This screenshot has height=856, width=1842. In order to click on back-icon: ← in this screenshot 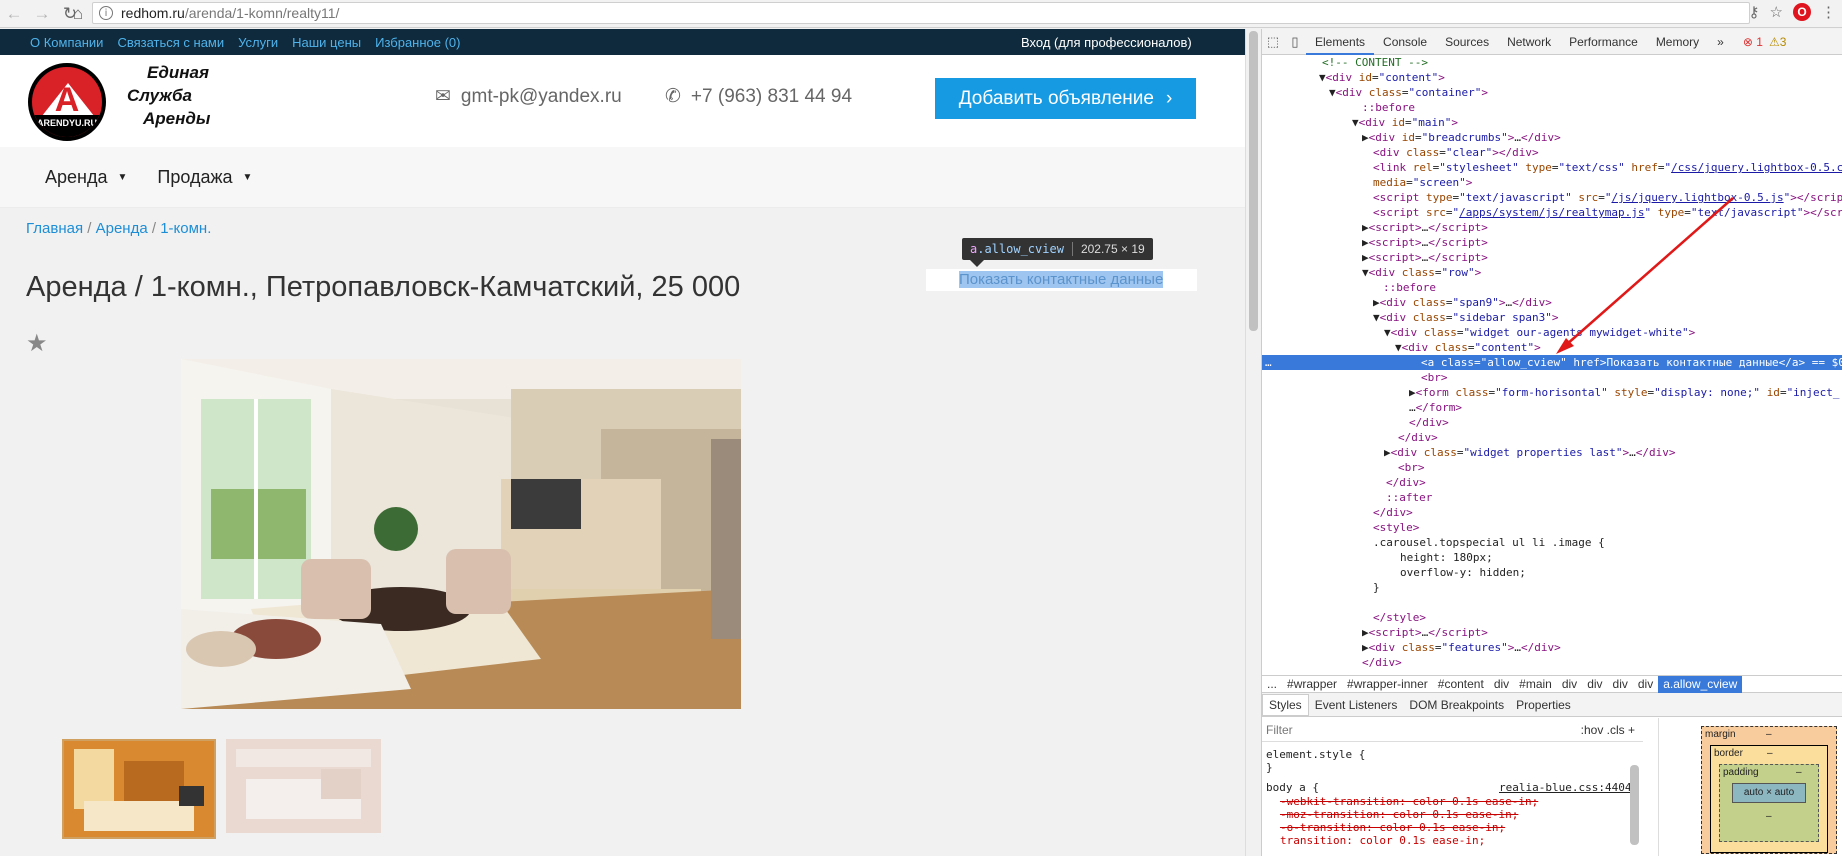, I will do `click(14, 14)`.